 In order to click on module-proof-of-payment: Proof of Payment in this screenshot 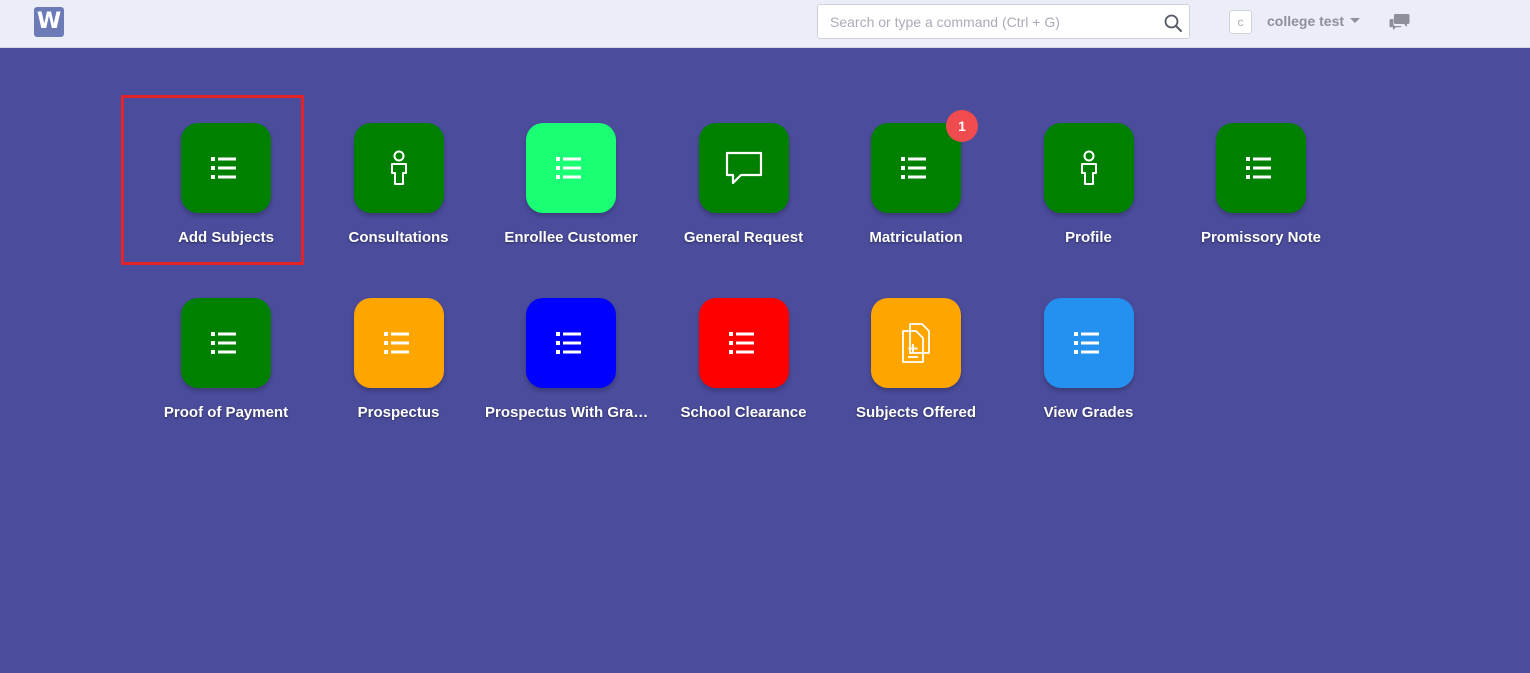, I will do `click(226, 368)`.